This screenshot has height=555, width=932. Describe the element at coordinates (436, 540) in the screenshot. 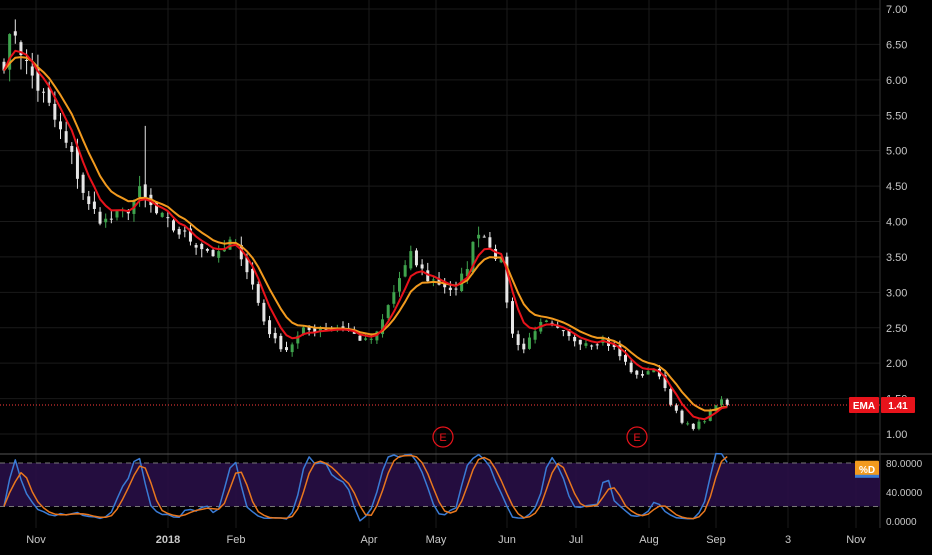

I see `time-tick-label: May` at that location.